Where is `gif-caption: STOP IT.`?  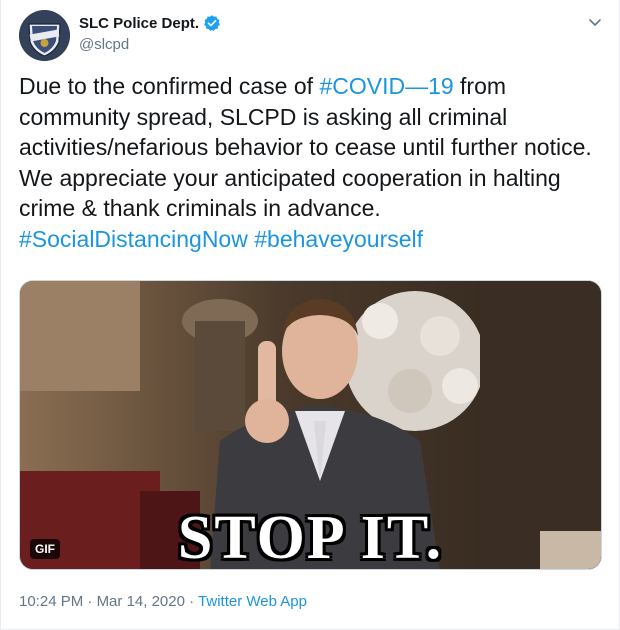 gif-caption: STOP IT. is located at coordinates (310, 537).